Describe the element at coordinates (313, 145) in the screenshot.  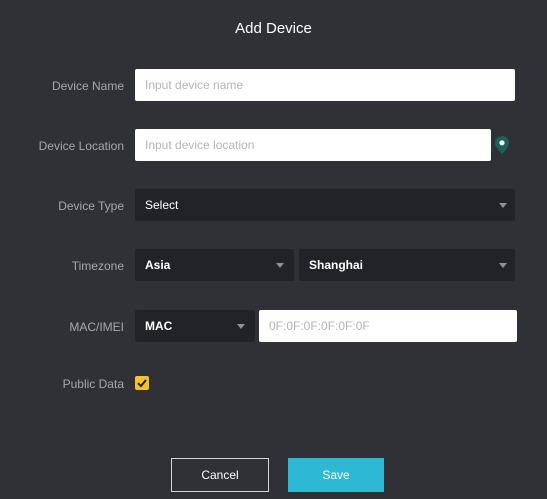
I see `device-location-input` at that location.